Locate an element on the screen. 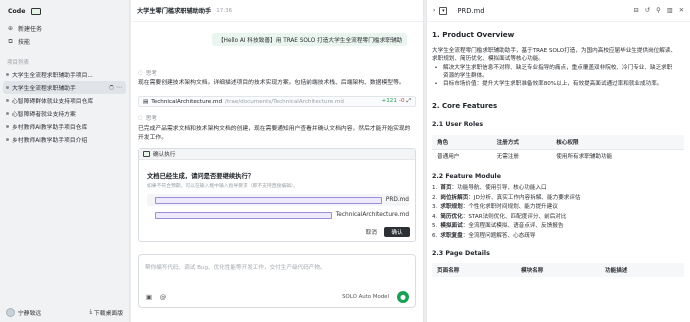 This screenshot has width=690, height=322. project-item-active: 大学生全流程求职辅助手 ⋯ is located at coordinates (64, 87).